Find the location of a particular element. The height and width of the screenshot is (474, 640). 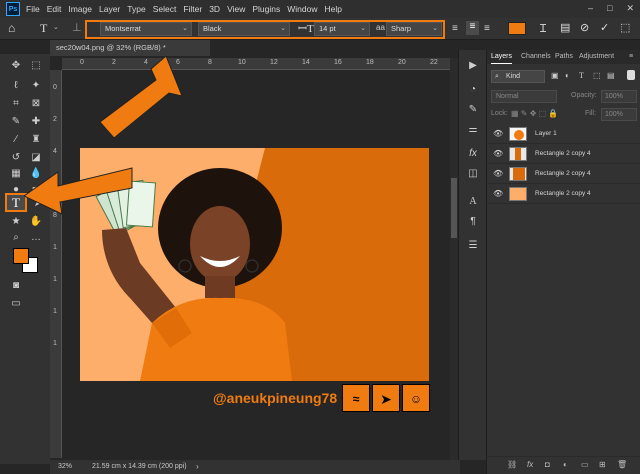

adjustment-filter-icon: ◐ is located at coordinates (567, 75).